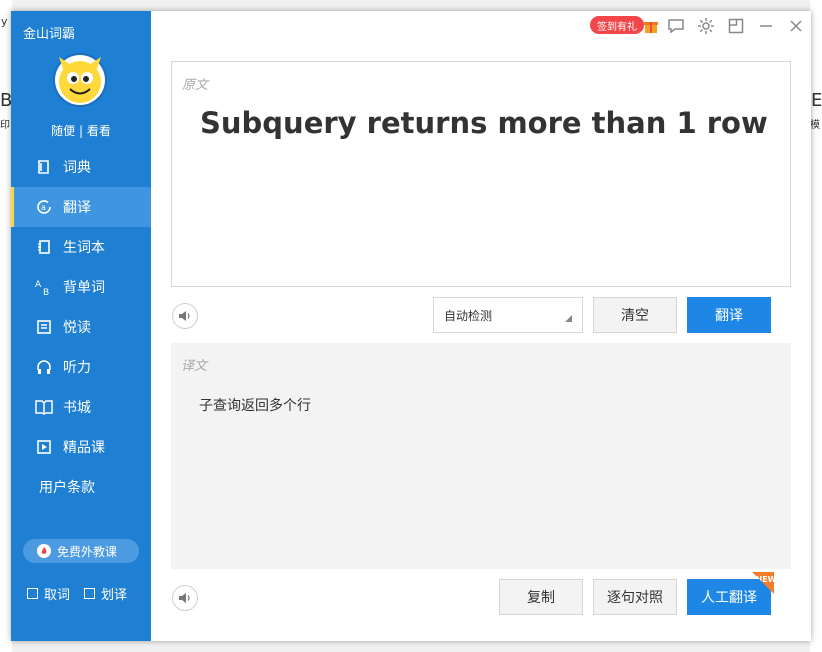 This screenshot has height=652, width=822. Describe the element at coordinates (706, 26) in the screenshot. I see `gear-icon` at that location.